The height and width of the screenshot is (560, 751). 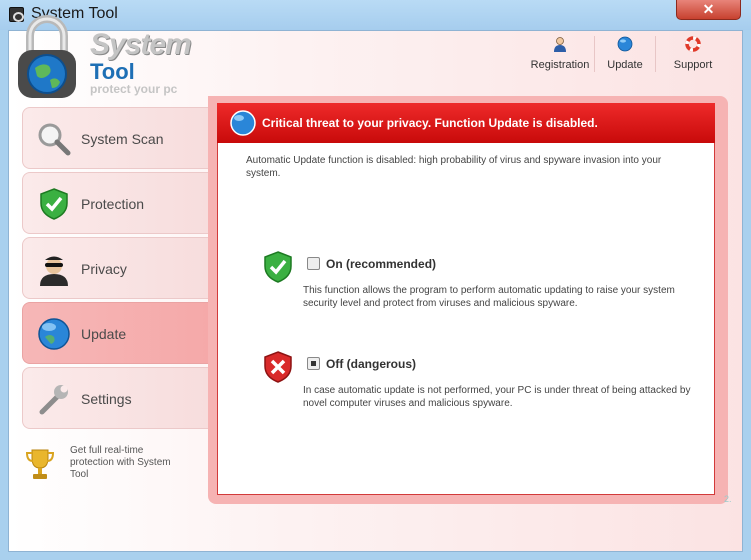 I want to click on divider, so click(x=655, y=54).